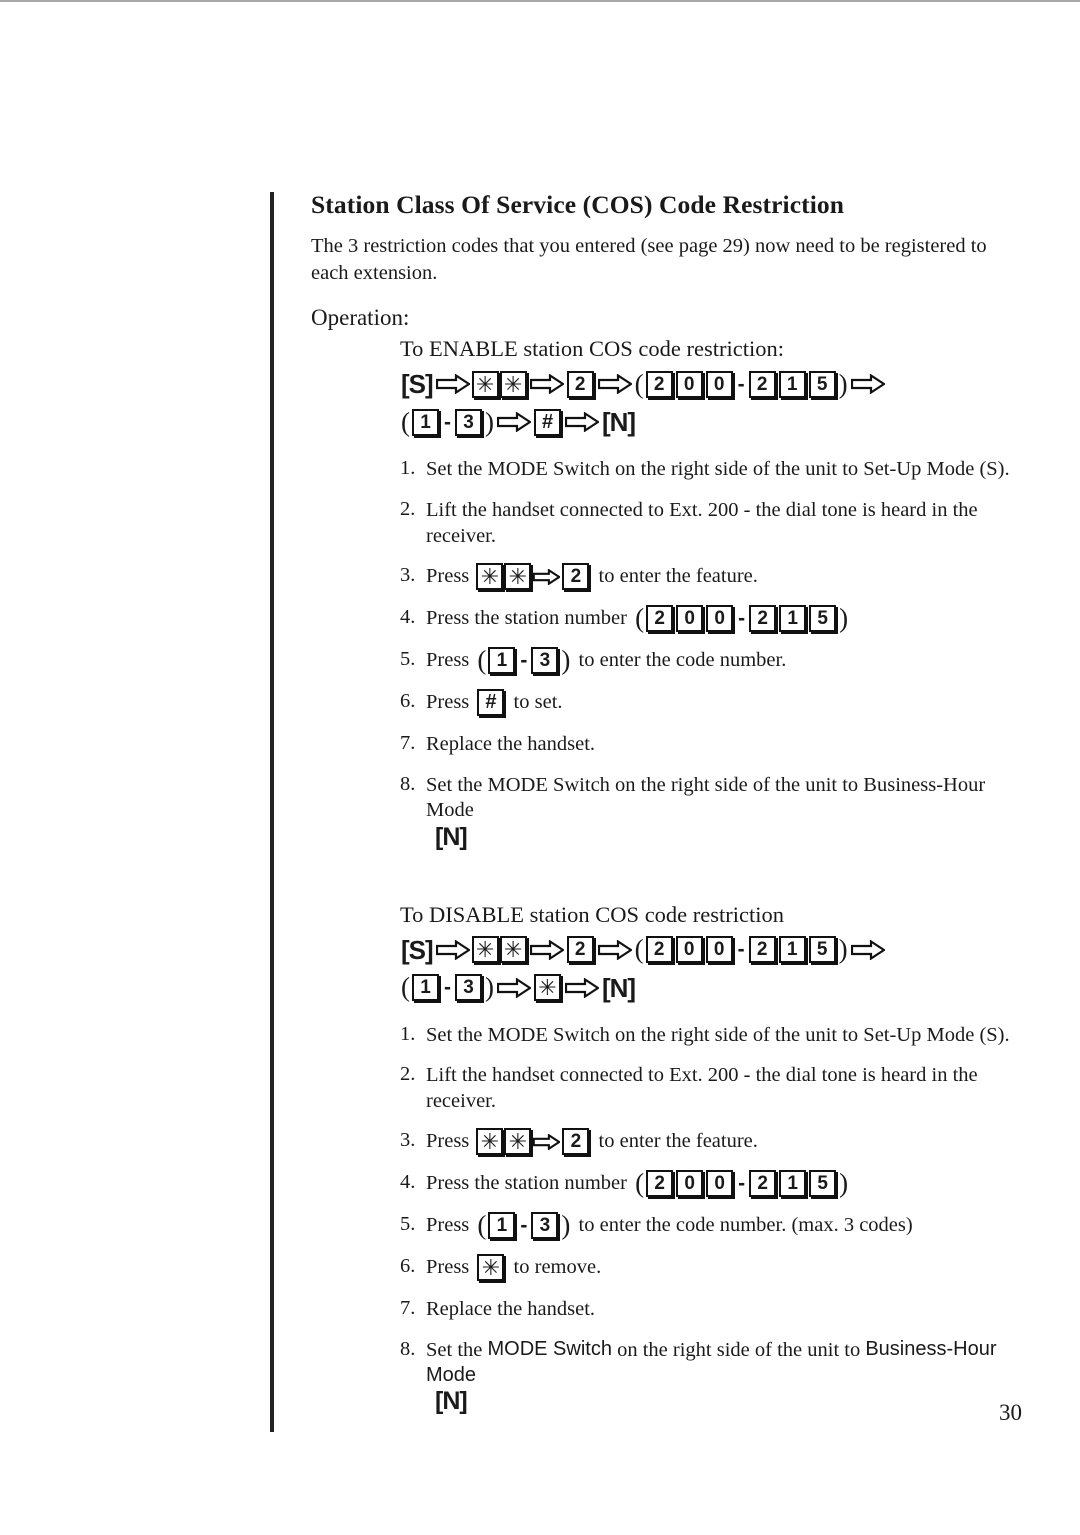 The image size is (1080, 1535). Describe the element at coordinates (592, 349) in the screenshot. I see `enable-heading: To ENABLE station COS code restriction:` at that location.